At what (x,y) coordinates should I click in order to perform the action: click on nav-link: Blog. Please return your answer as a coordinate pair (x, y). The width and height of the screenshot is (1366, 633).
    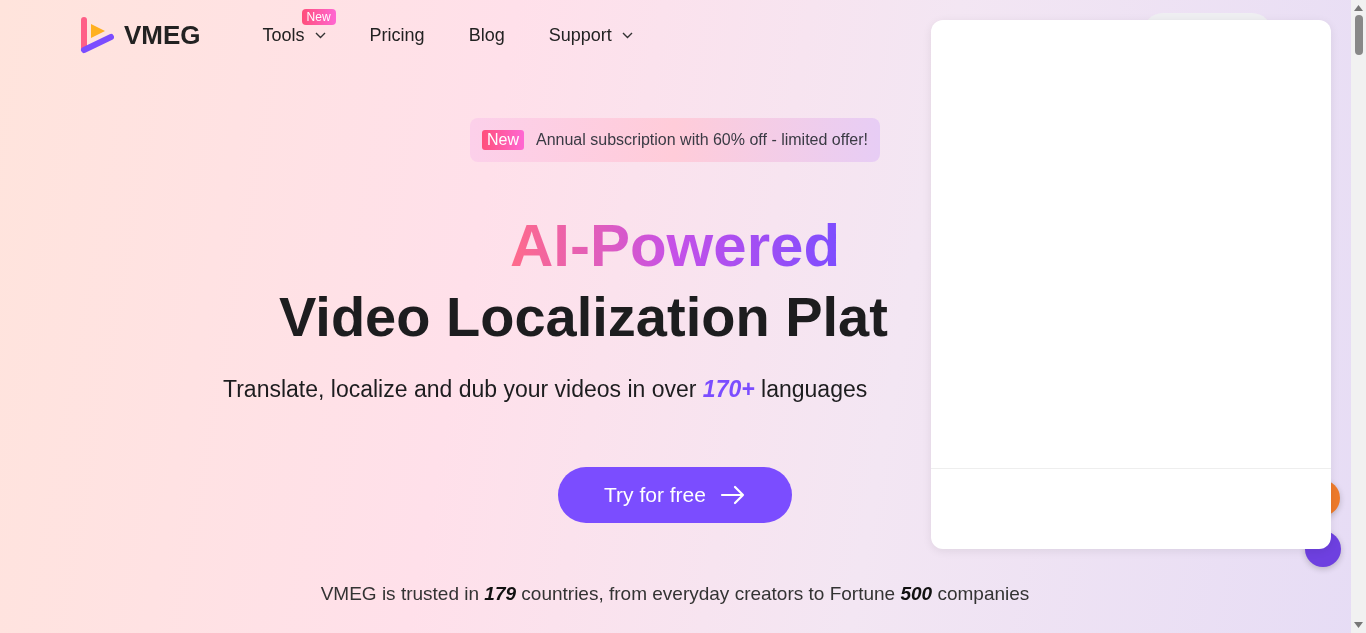
    Looking at the image, I should click on (486, 35).